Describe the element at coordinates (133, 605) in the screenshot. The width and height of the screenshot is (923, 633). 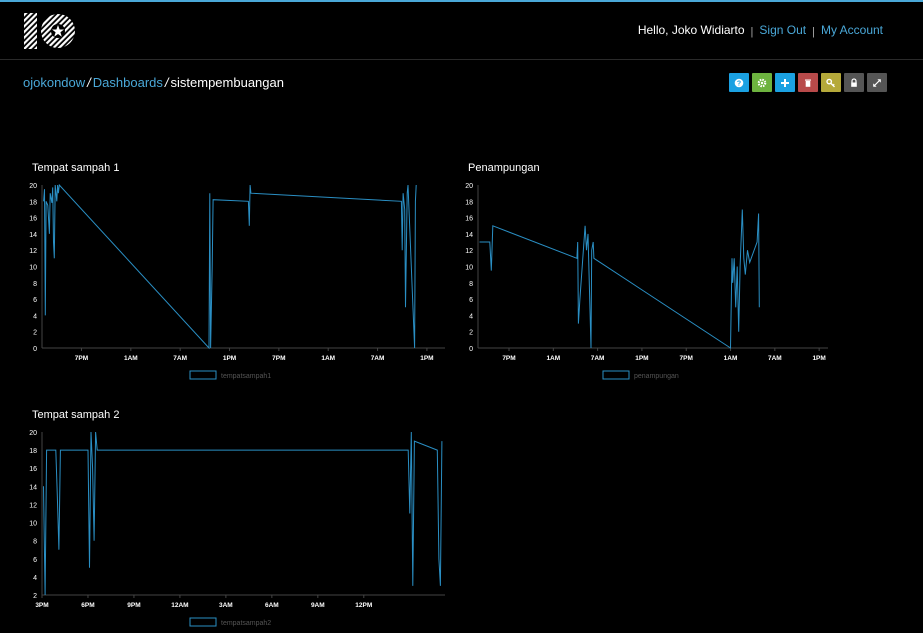
I see `x-tick-label: 9PM` at that location.